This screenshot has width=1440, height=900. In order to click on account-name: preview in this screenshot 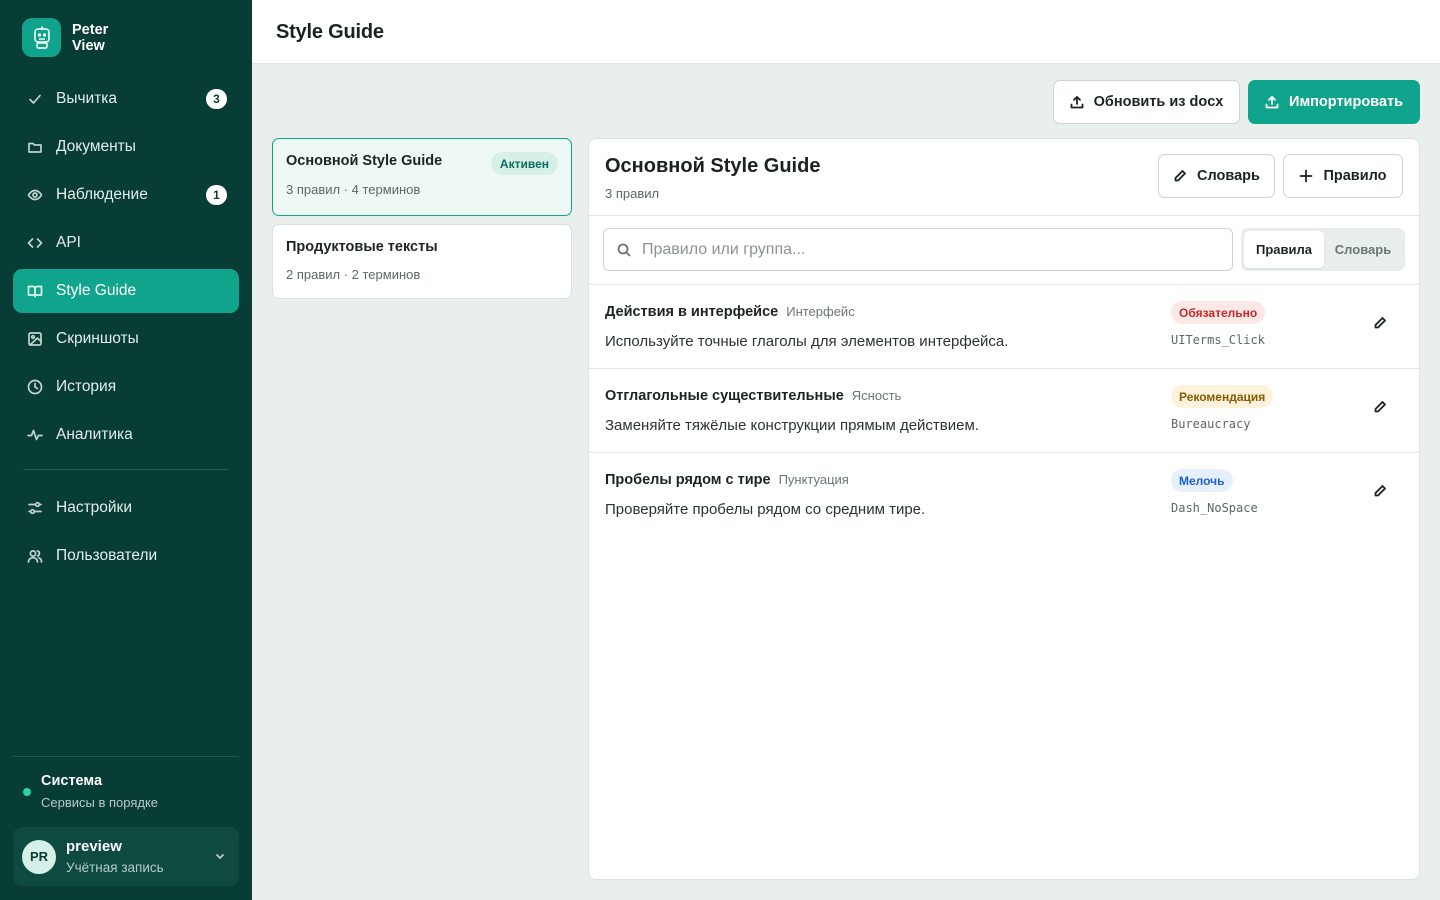, I will do `click(94, 846)`.